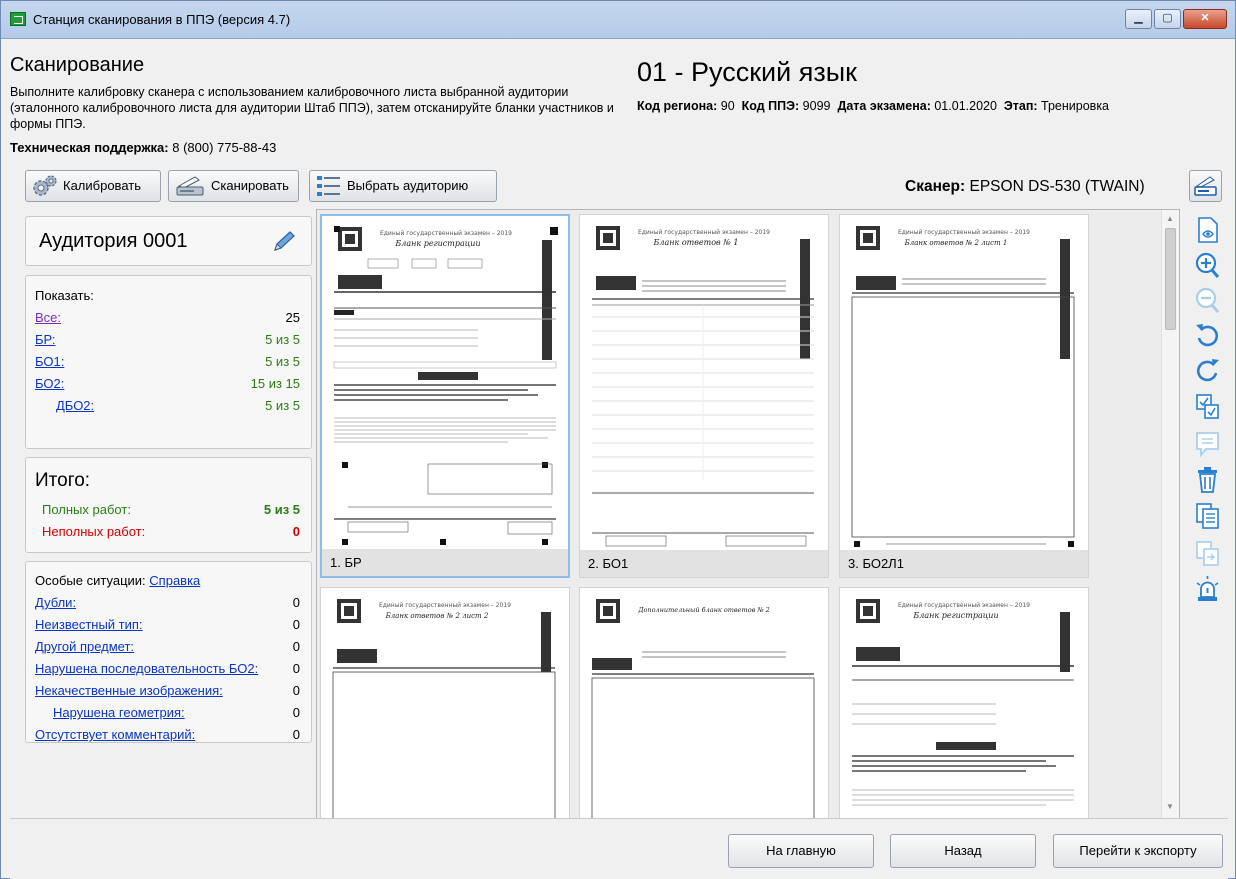  I want to click on pencil-icon, so click(284, 242).